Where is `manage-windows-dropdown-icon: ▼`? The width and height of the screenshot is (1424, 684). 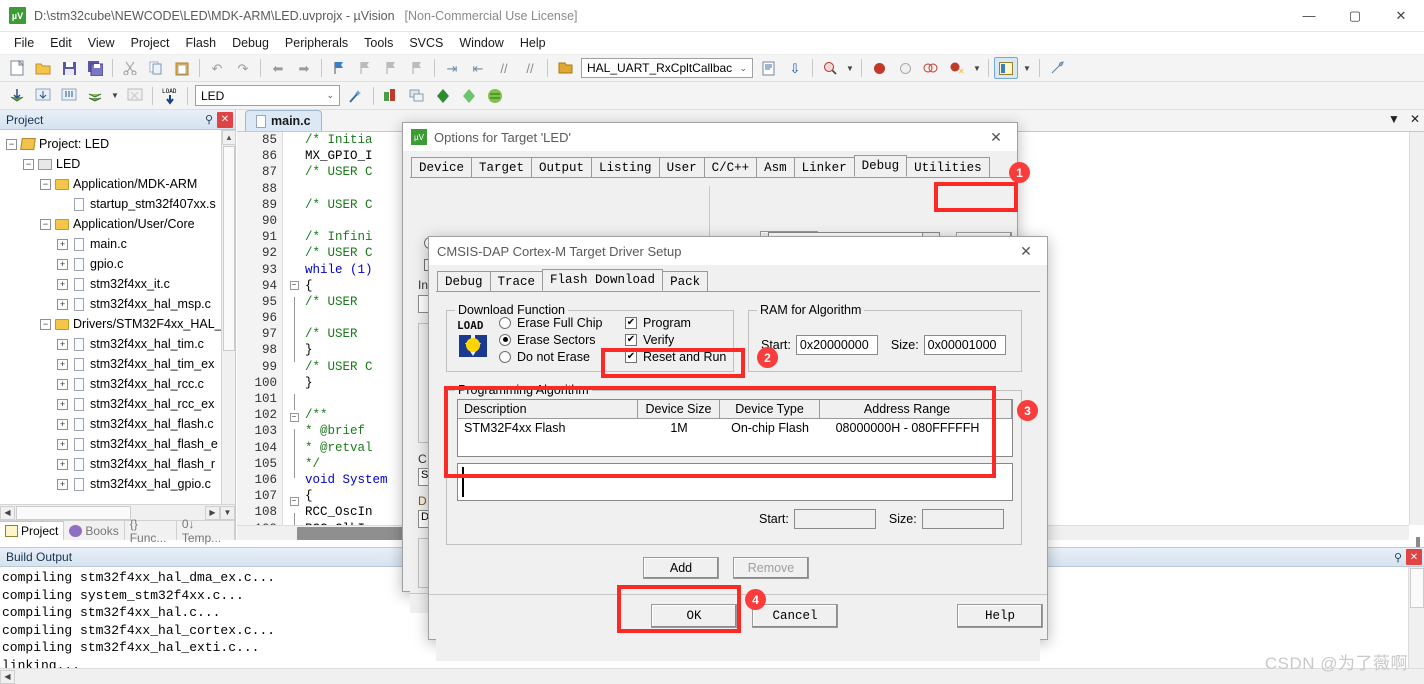 manage-windows-dropdown-icon: ▼ is located at coordinates (1027, 68).